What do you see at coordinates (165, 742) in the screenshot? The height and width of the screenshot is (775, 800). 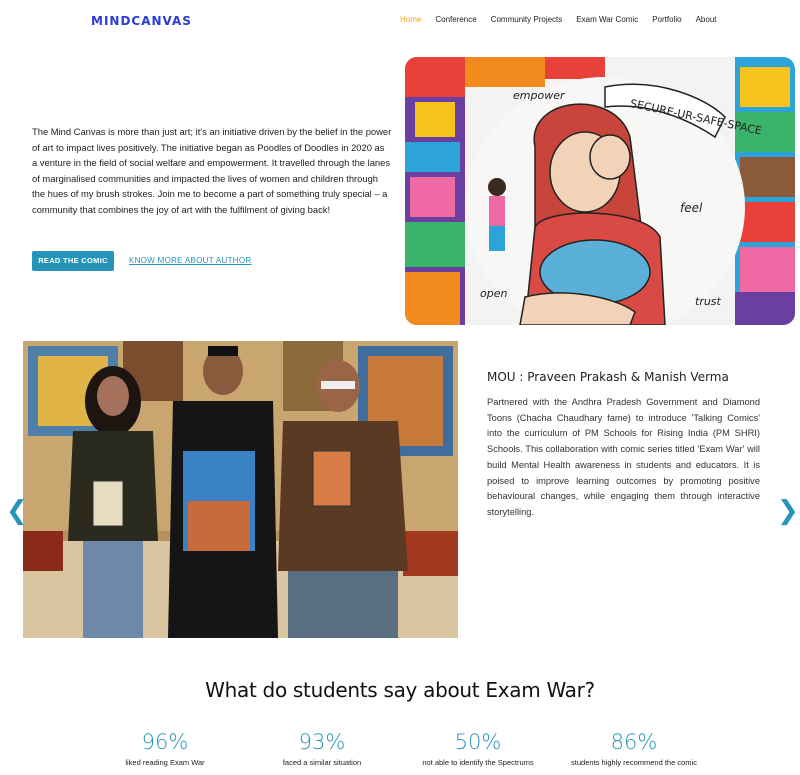 I see `stat-value: 96%` at bounding box center [165, 742].